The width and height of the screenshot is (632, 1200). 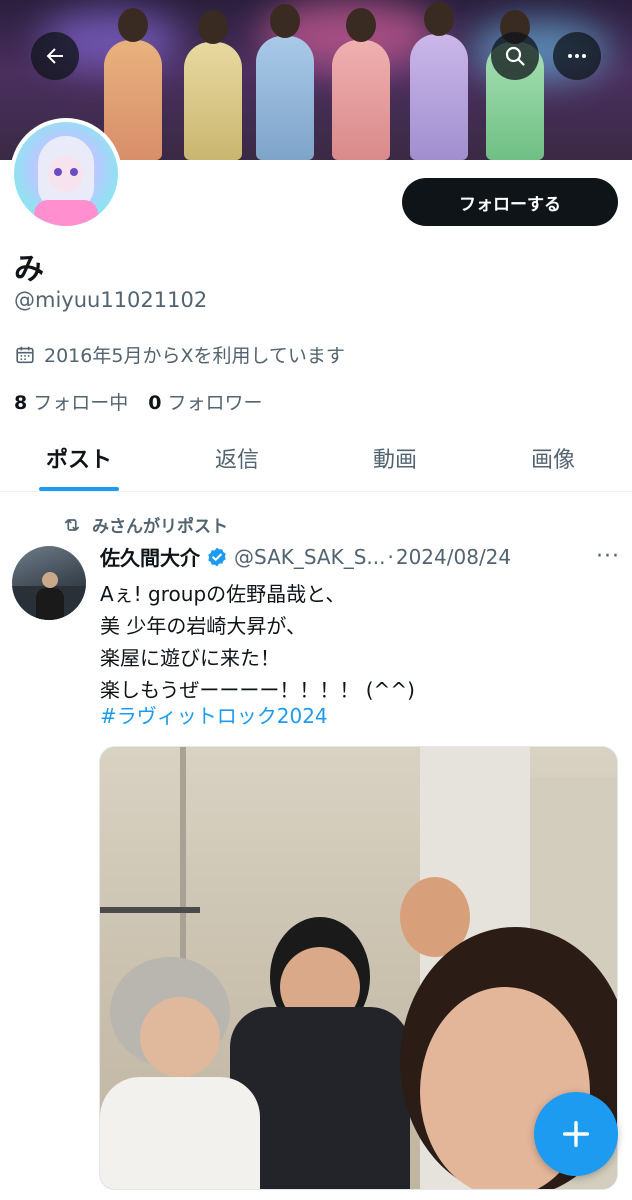 I want to click on repost-indicator: みさんがリポスト, so click(x=145, y=524).